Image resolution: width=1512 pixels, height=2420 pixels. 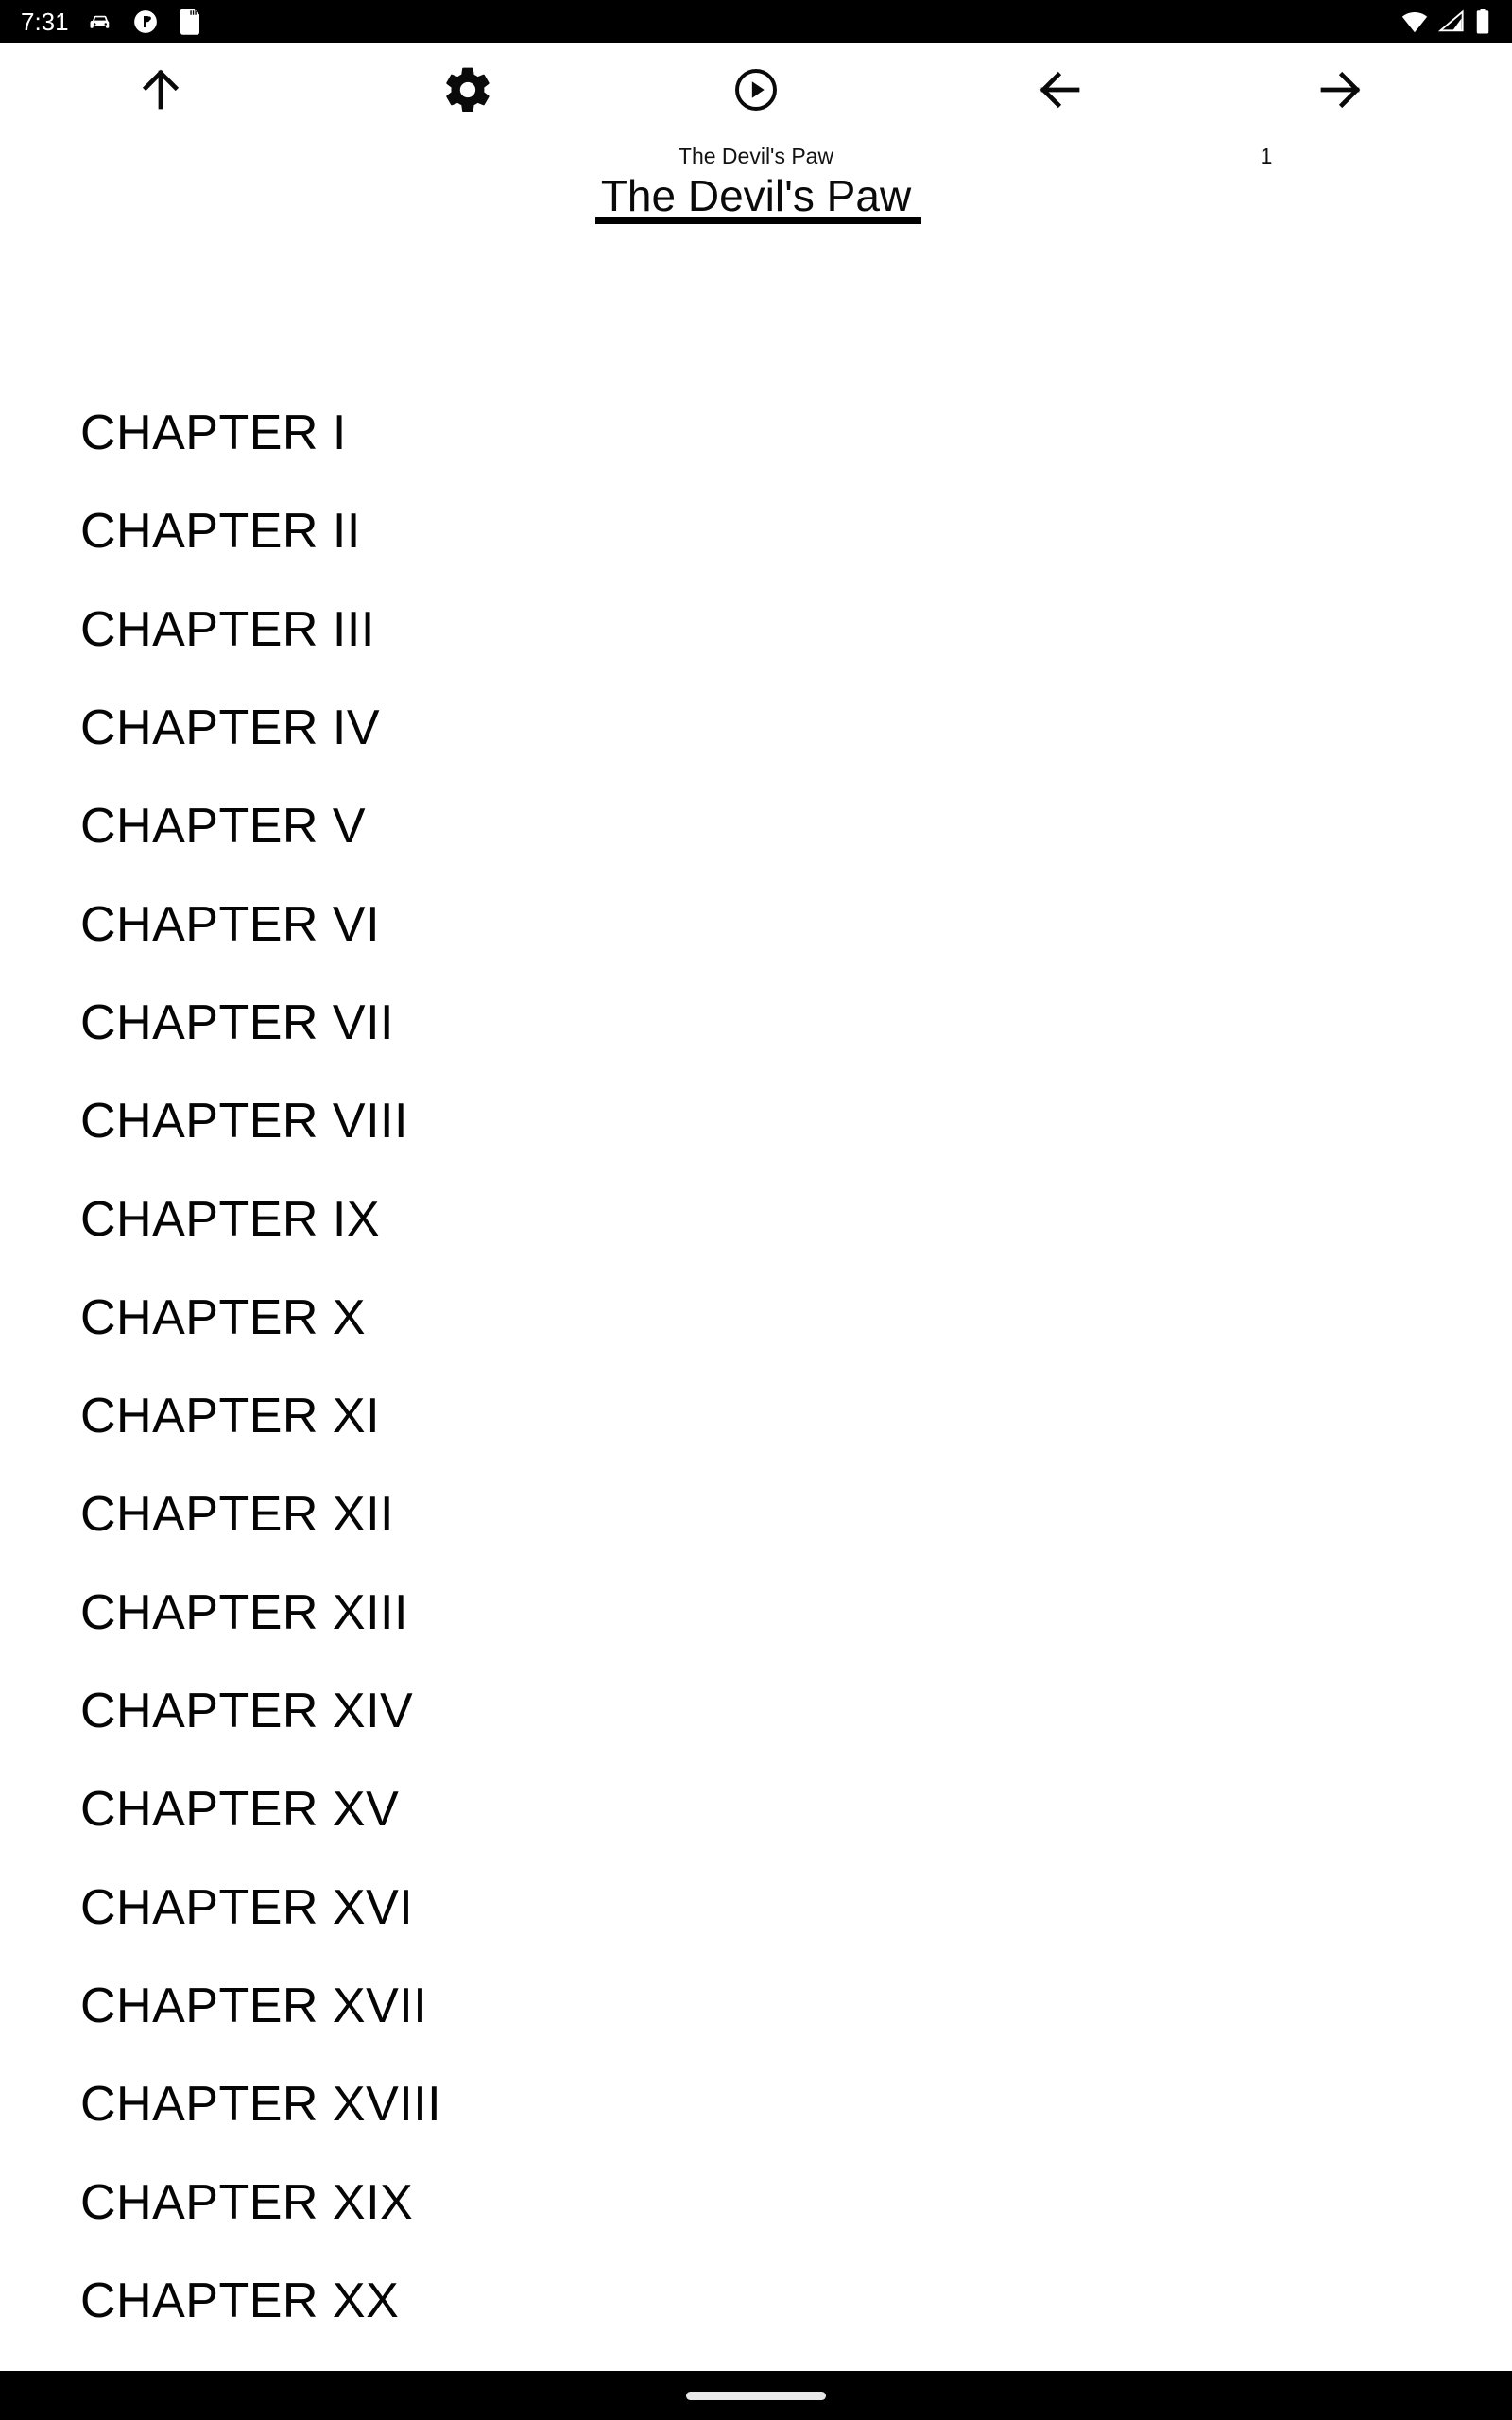 What do you see at coordinates (756, 22) in the screenshot?
I see `status-bar: 7:31` at bounding box center [756, 22].